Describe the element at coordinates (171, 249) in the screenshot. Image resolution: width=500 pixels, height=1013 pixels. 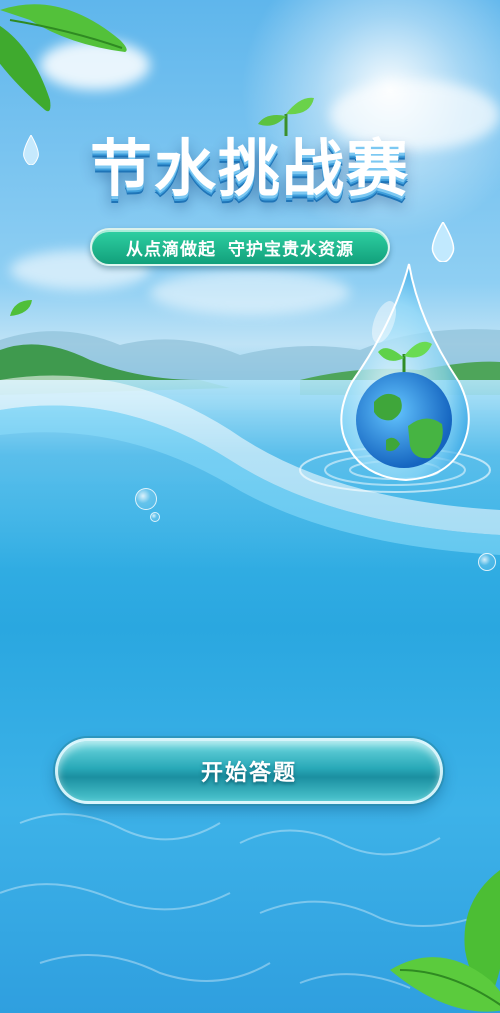
I see `subtitle-part-1: 从点滴做起` at that location.